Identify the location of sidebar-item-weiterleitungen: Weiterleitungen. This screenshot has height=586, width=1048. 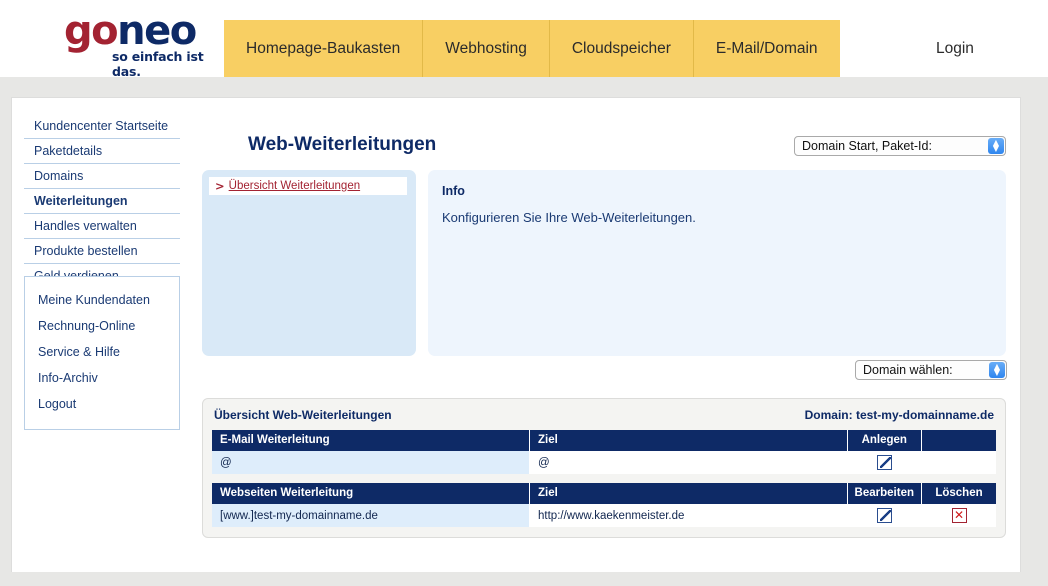
(102, 201).